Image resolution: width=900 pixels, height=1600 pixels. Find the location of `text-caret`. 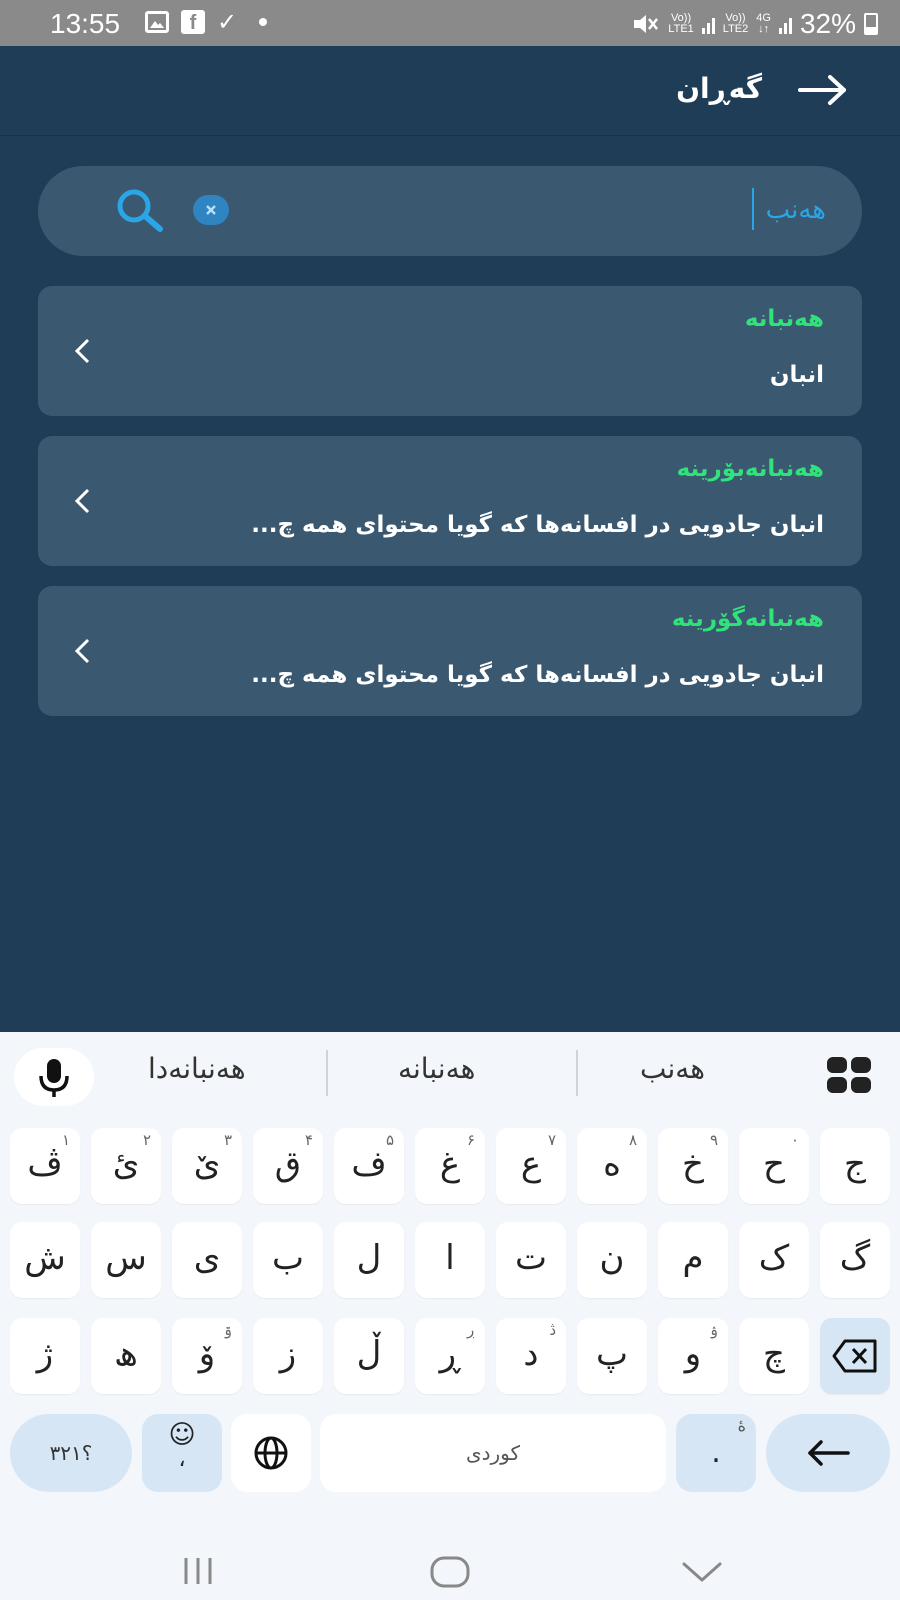

text-caret is located at coordinates (753, 209).